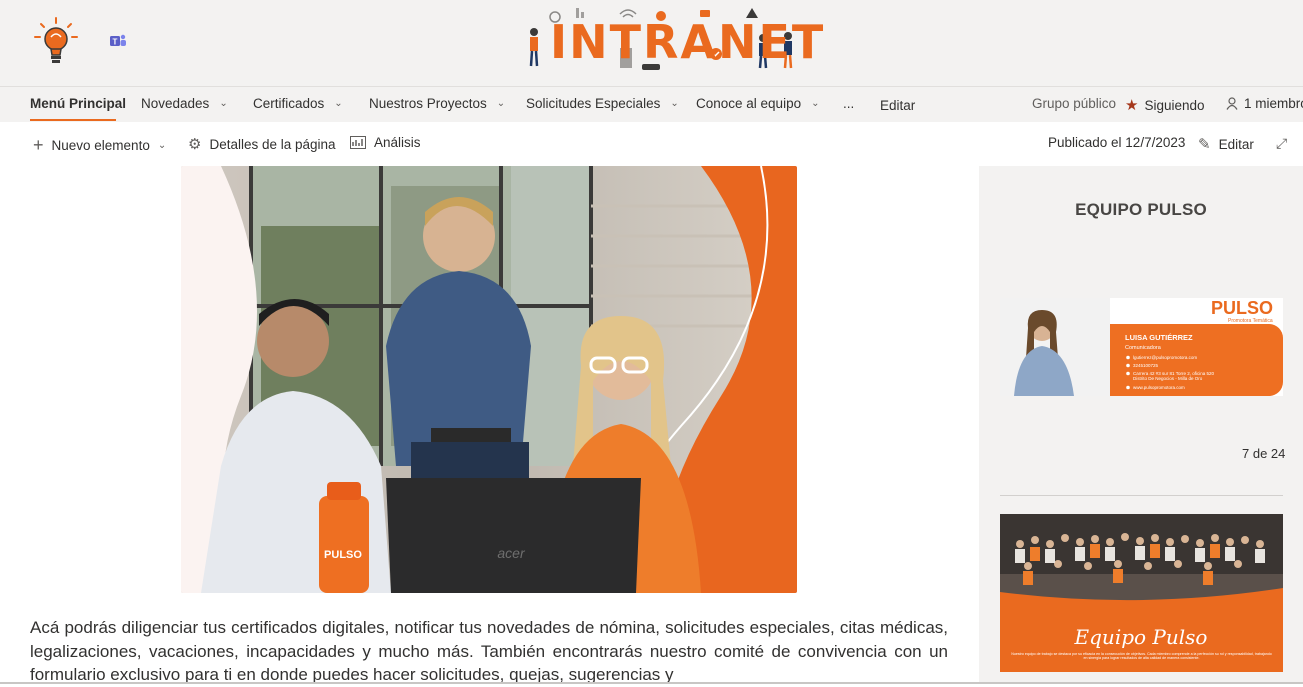 This screenshot has height=687, width=1303. I want to click on nav-item-novedades: Novedades ⌄, so click(184, 103).